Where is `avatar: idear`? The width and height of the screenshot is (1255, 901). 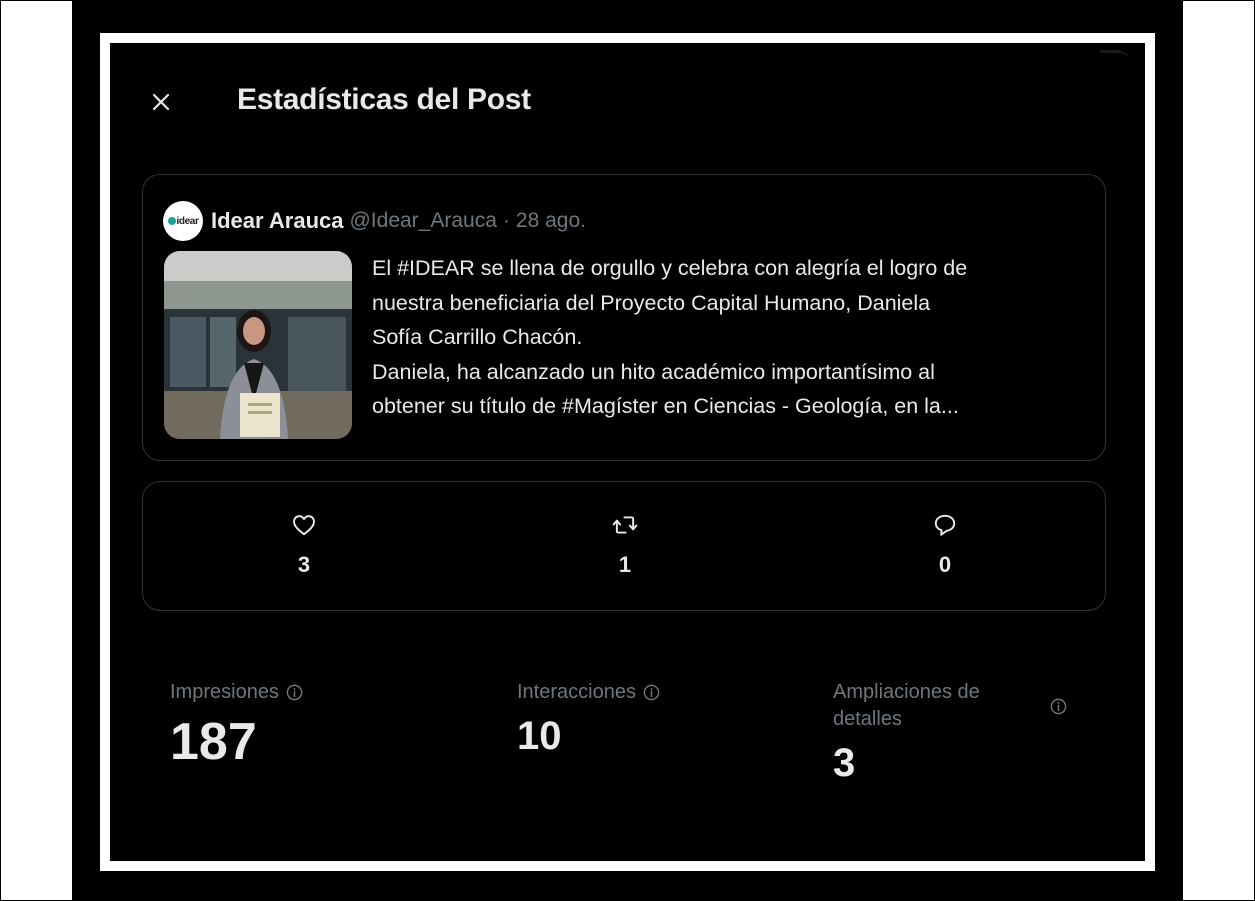
avatar: idear is located at coordinates (183, 221).